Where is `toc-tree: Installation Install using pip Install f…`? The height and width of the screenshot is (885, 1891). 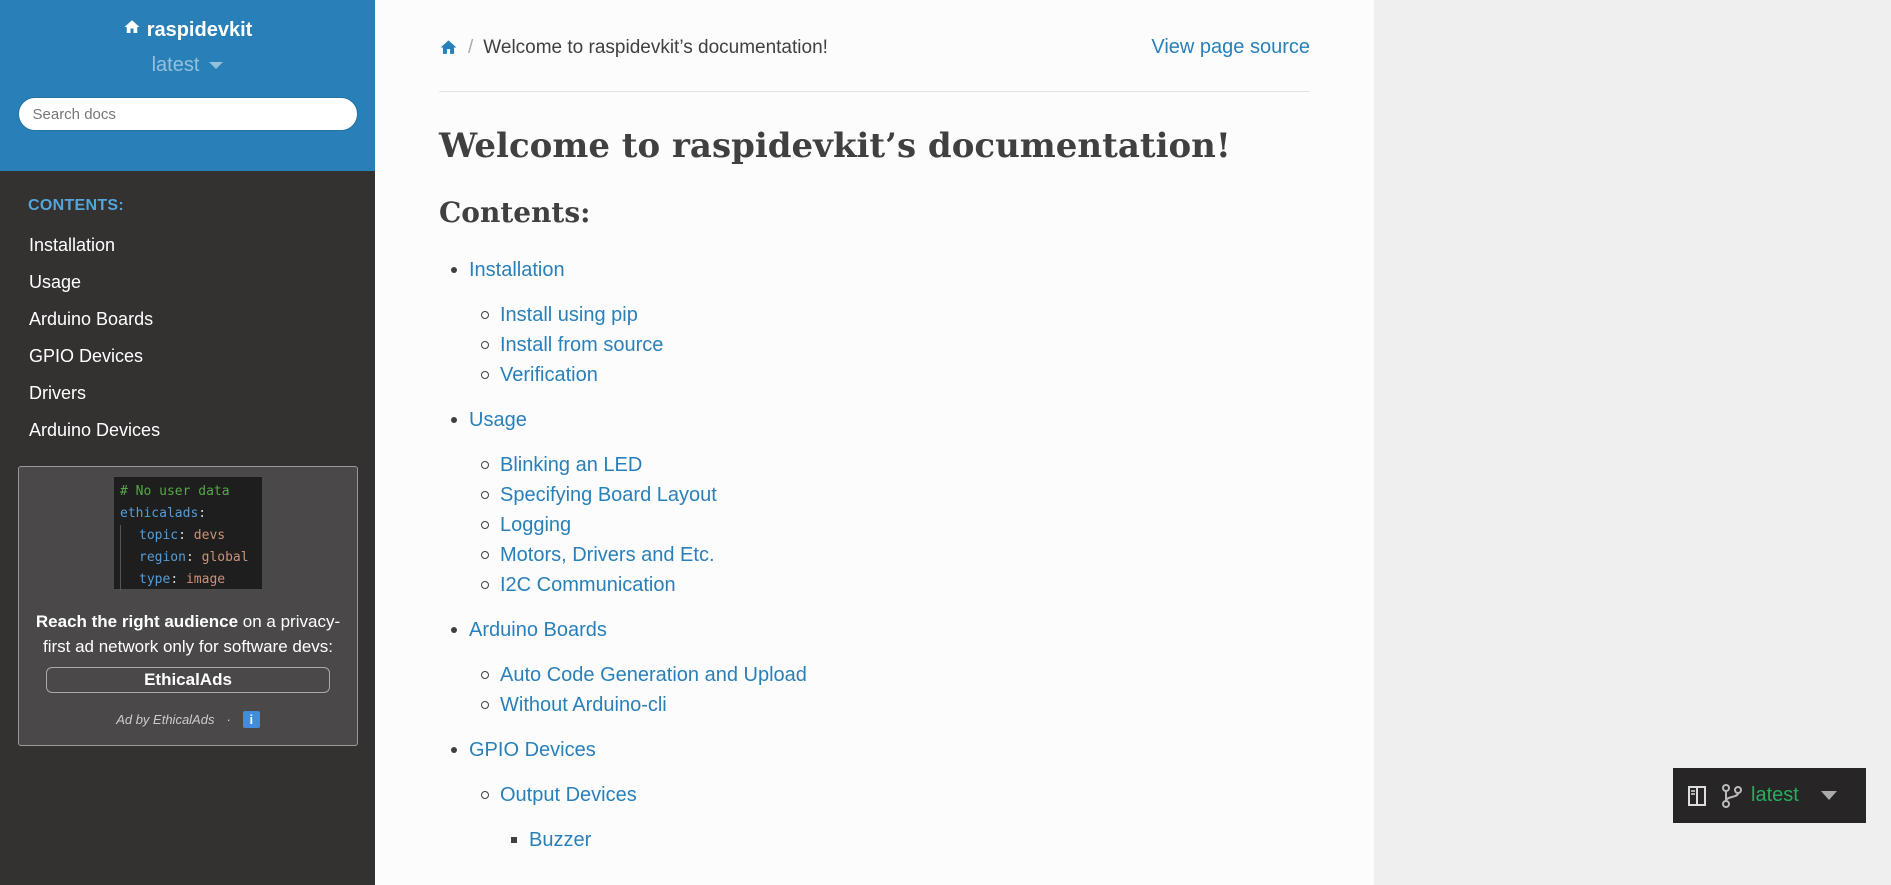 toc-tree: Installation Install using pip Install f… is located at coordinates (623, 555).